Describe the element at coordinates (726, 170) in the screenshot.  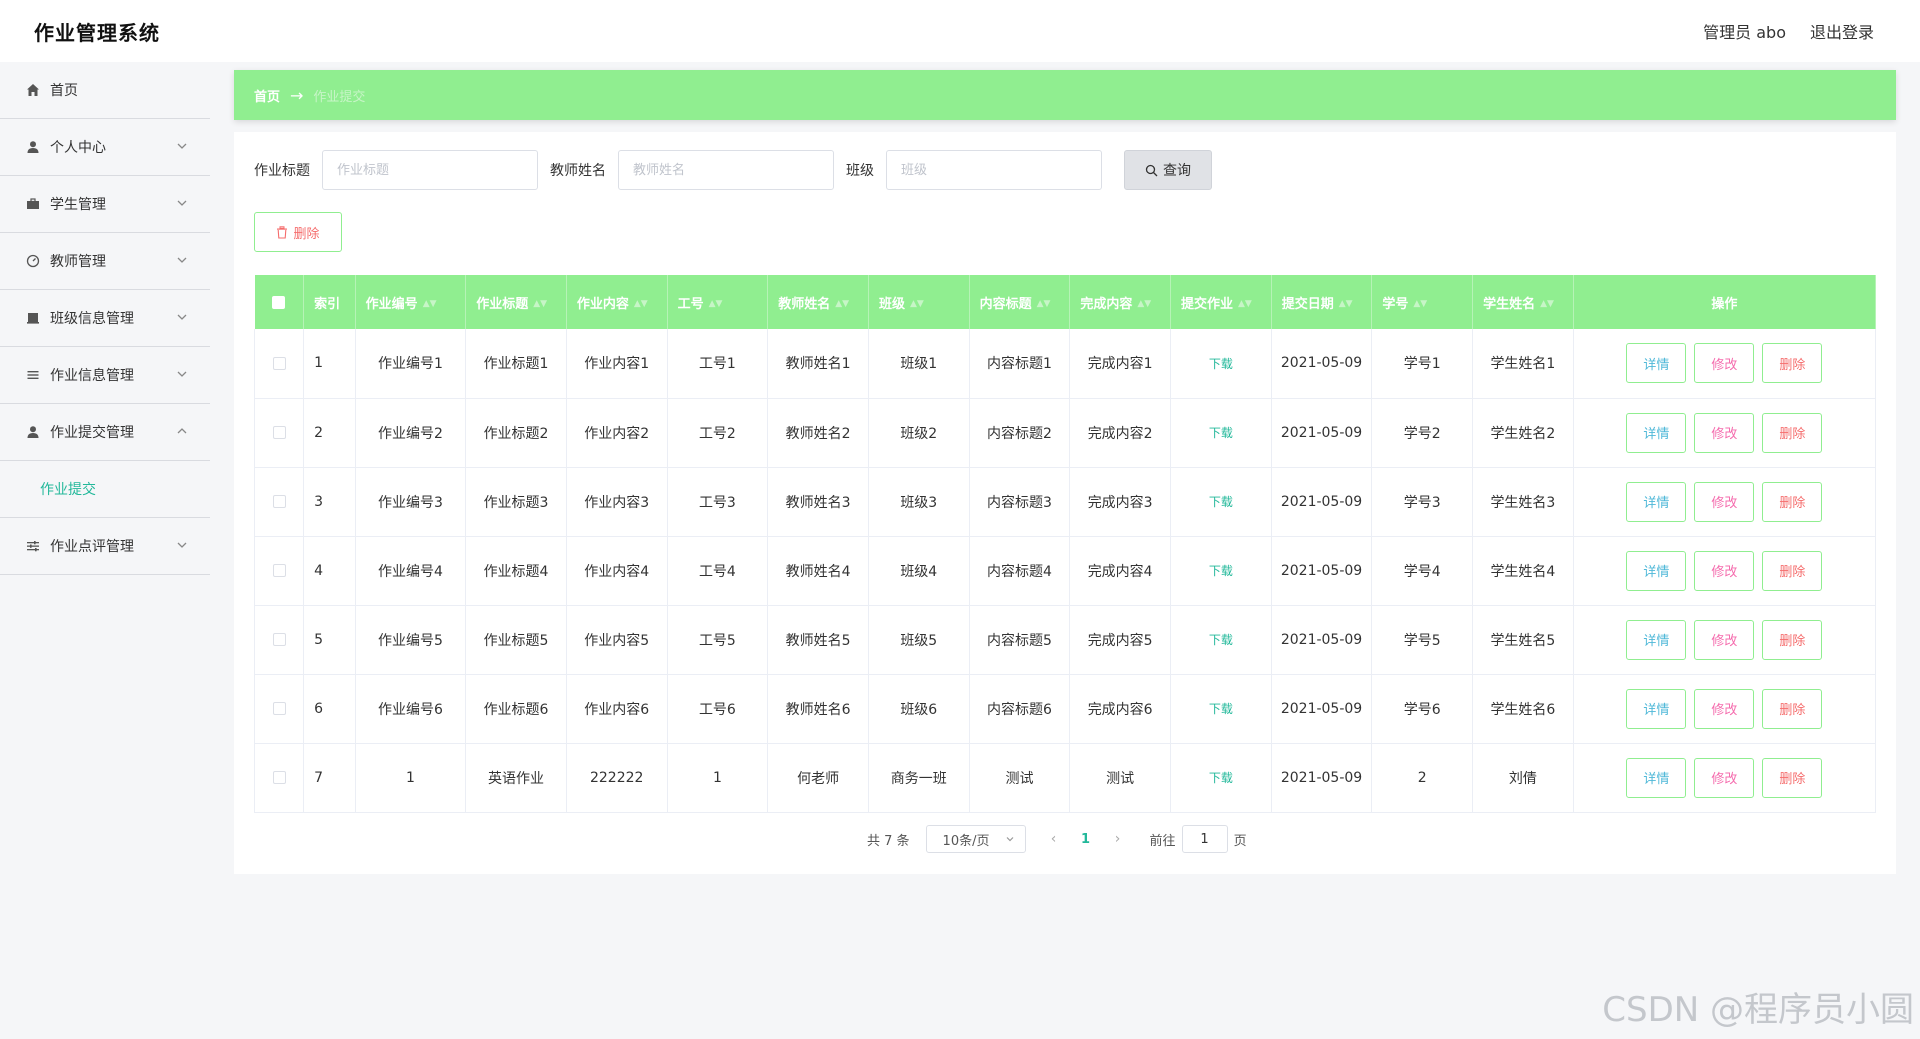
I see `teacher-input` at that location.